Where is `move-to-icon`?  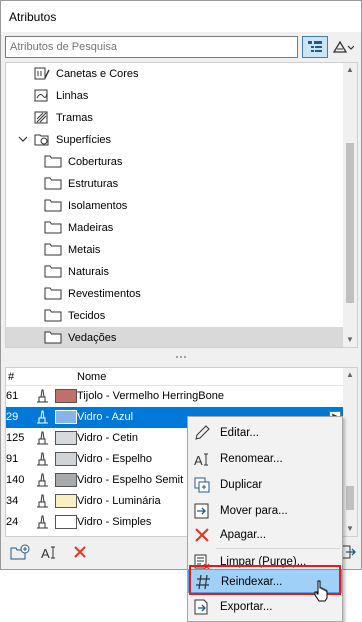
move-to-icon is located at coordinates (202, 511).